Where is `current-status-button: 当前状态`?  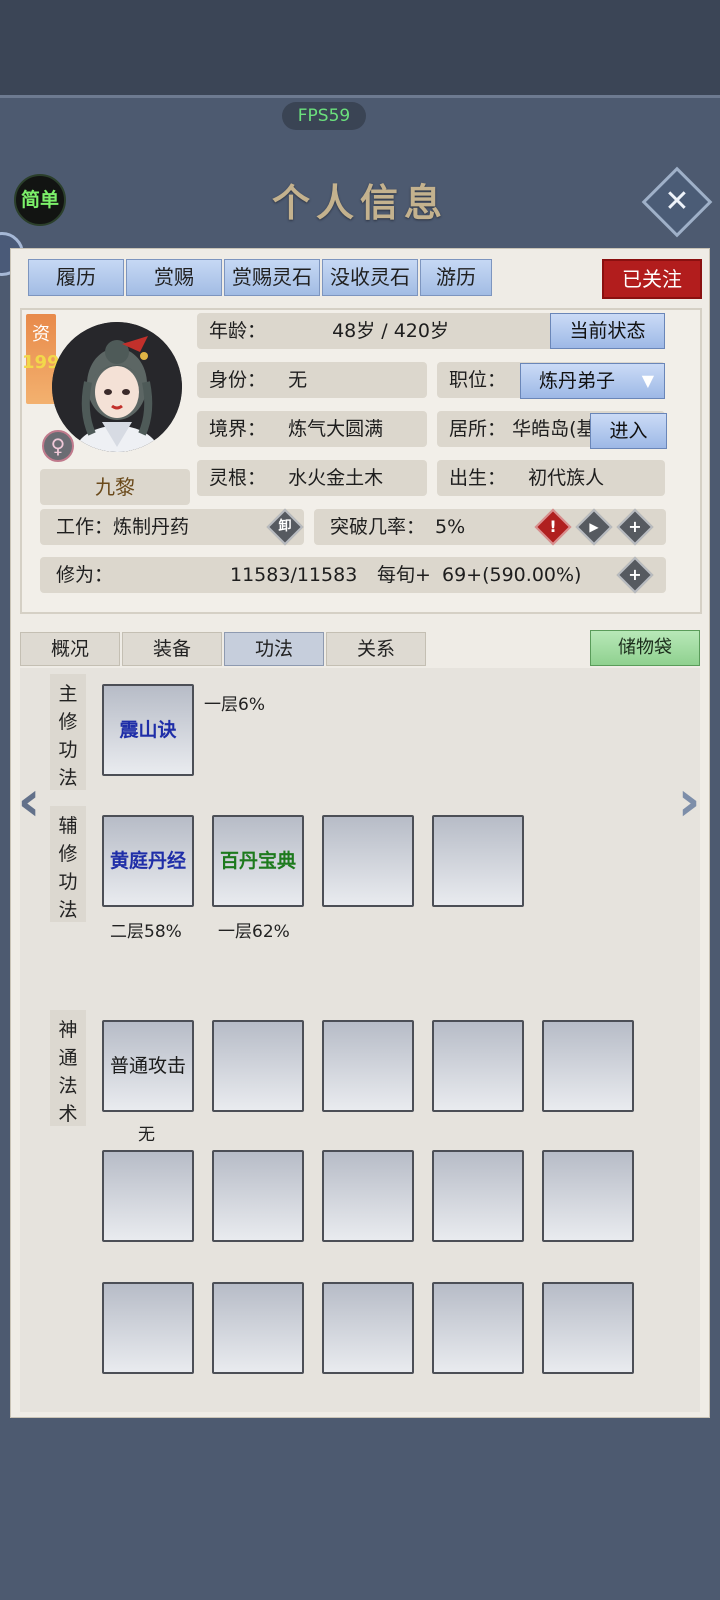
current-status-button: 当前状态 is located at coordinates (607, 331).